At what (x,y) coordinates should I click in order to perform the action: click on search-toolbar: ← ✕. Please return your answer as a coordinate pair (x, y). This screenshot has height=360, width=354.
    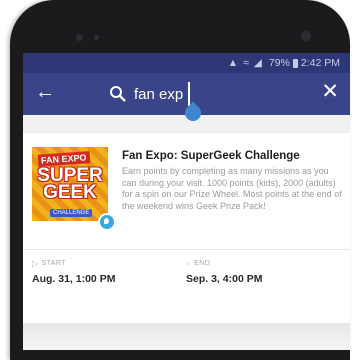
    Looking at the image, I should click on (186, 99).